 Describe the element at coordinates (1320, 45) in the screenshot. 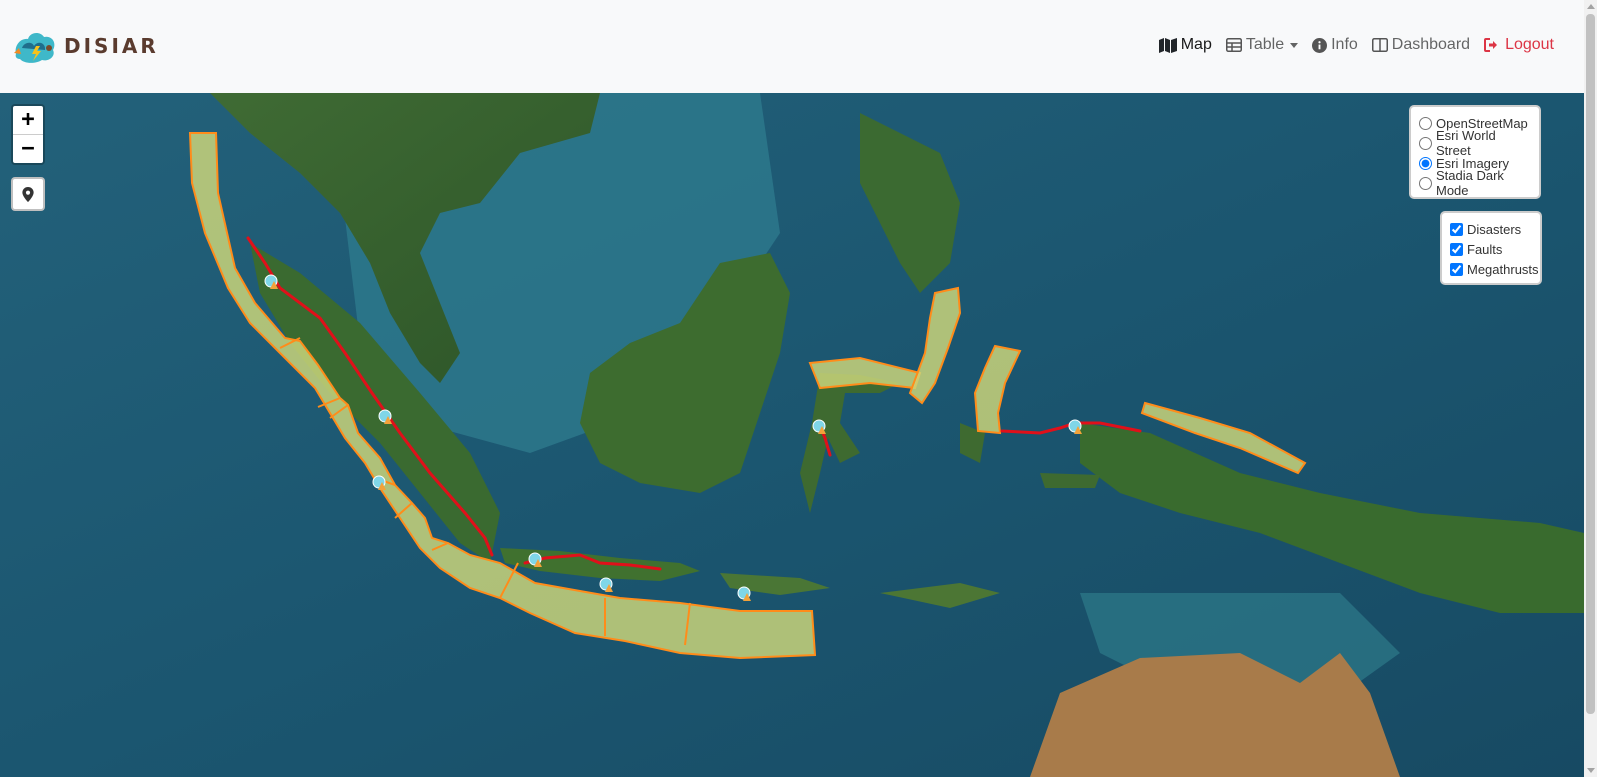

I see `info-circle-icon` at that location.